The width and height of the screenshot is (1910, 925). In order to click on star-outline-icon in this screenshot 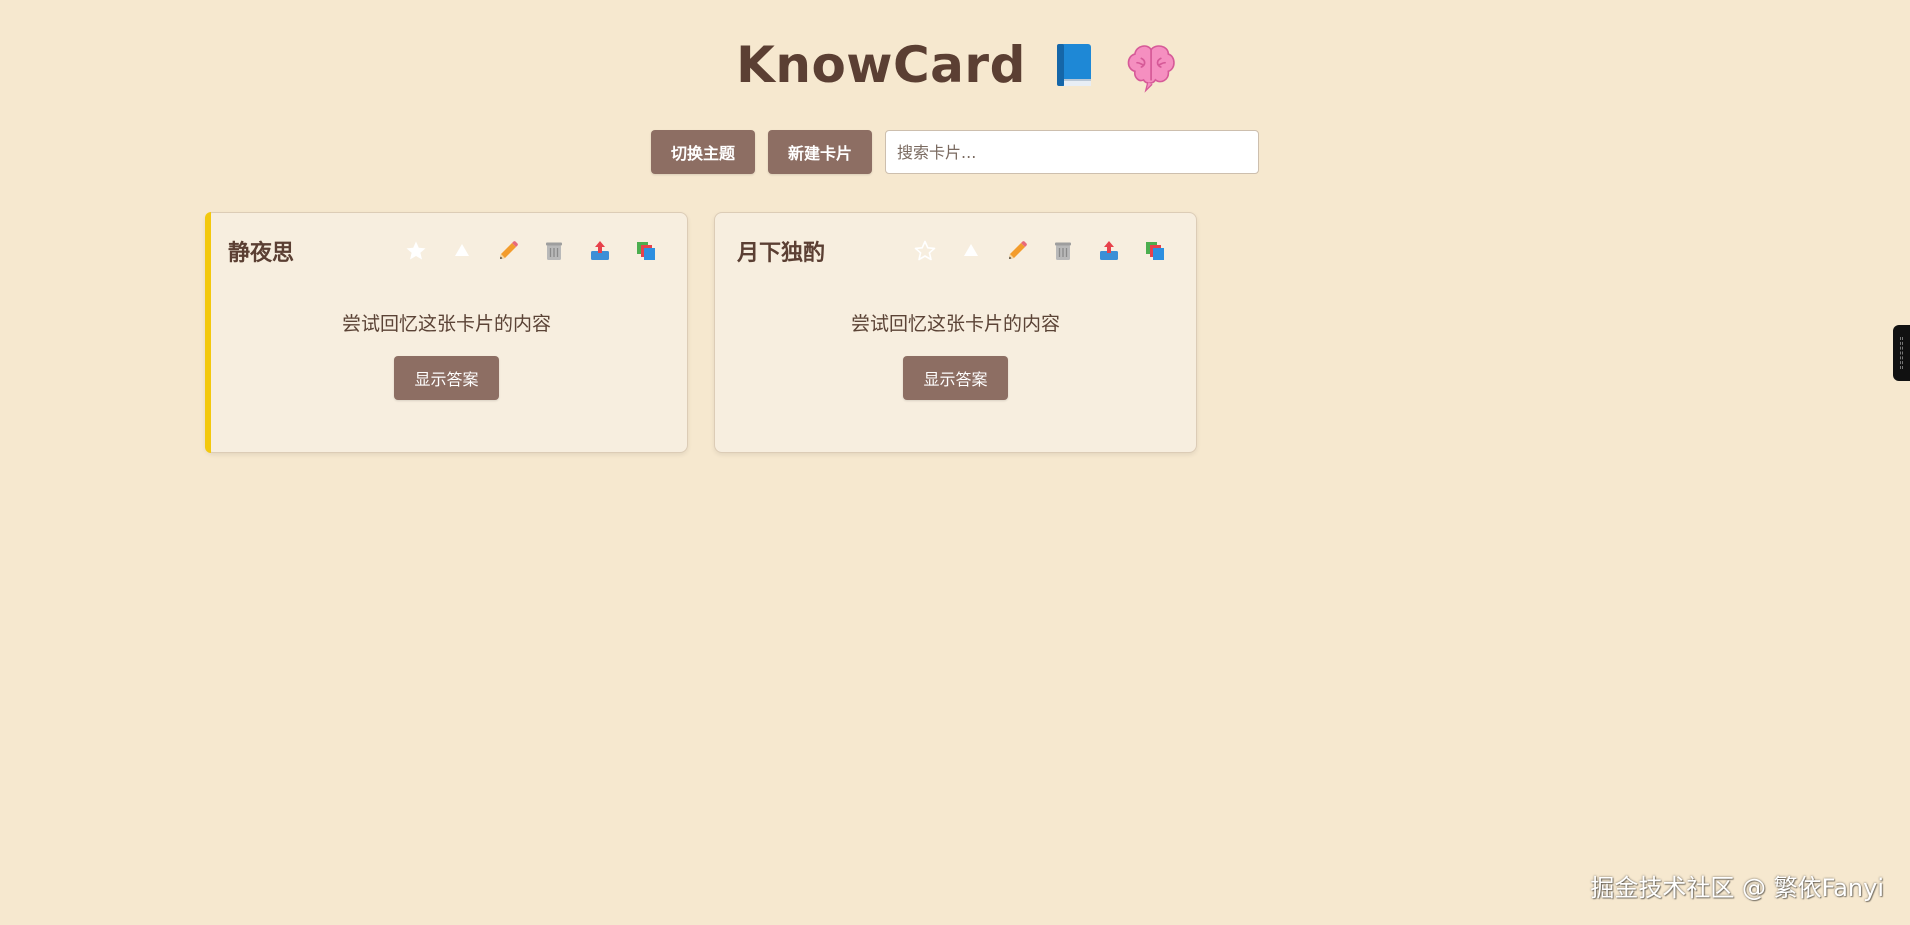, I will do `click(925, 251)`.